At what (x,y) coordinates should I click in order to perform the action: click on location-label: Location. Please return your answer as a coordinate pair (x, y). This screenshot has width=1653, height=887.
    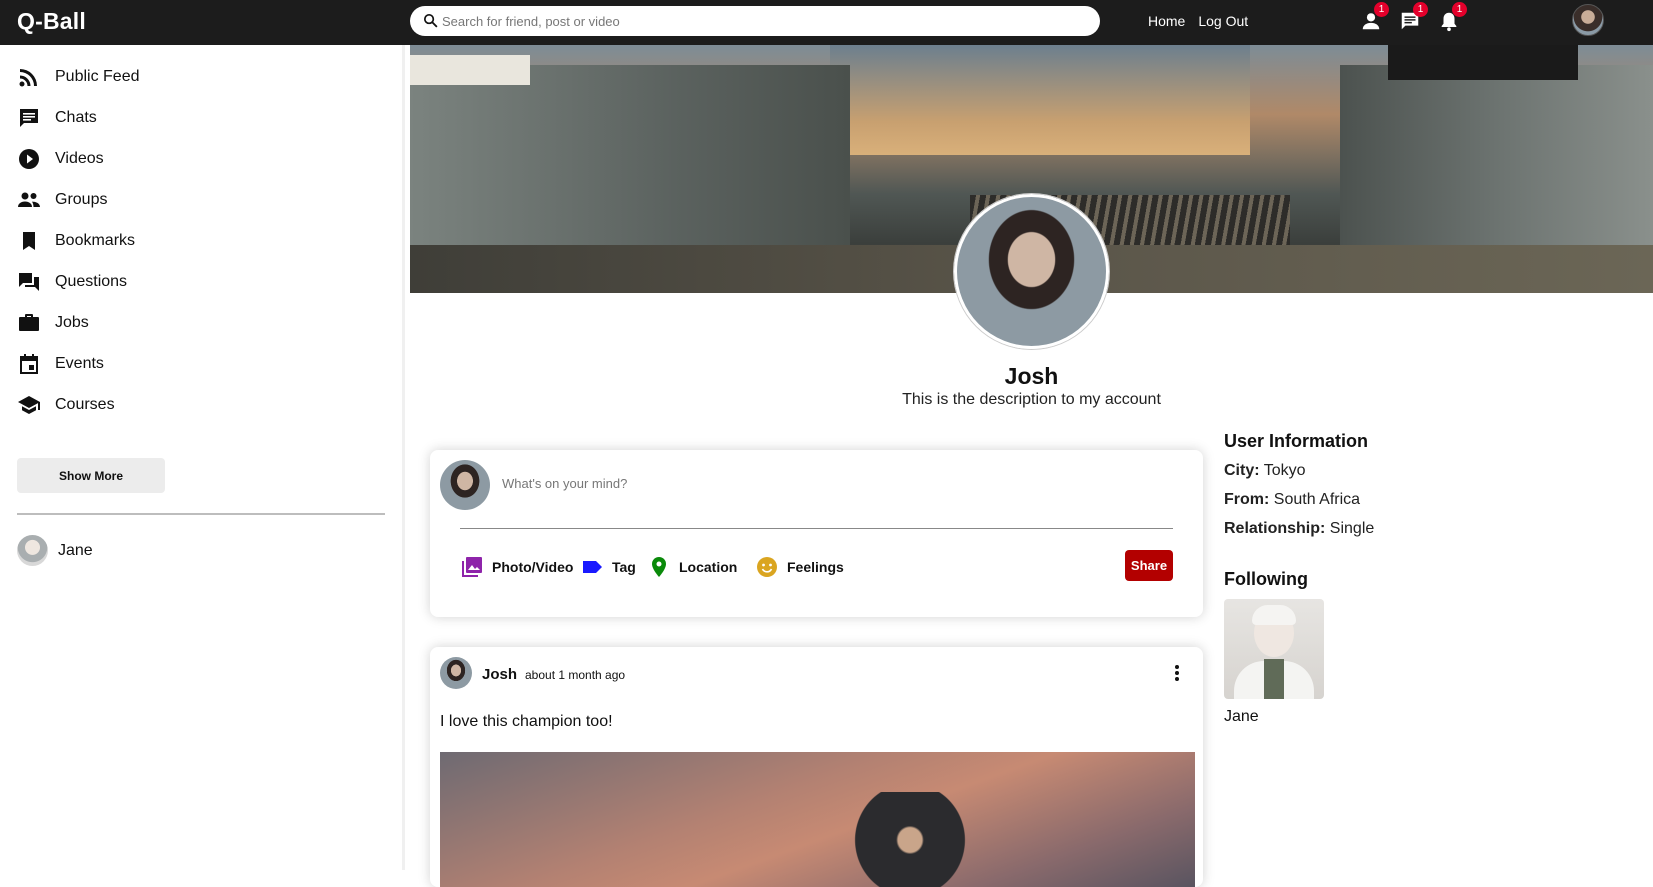
    Looking at the image, I should click on (708, 567).